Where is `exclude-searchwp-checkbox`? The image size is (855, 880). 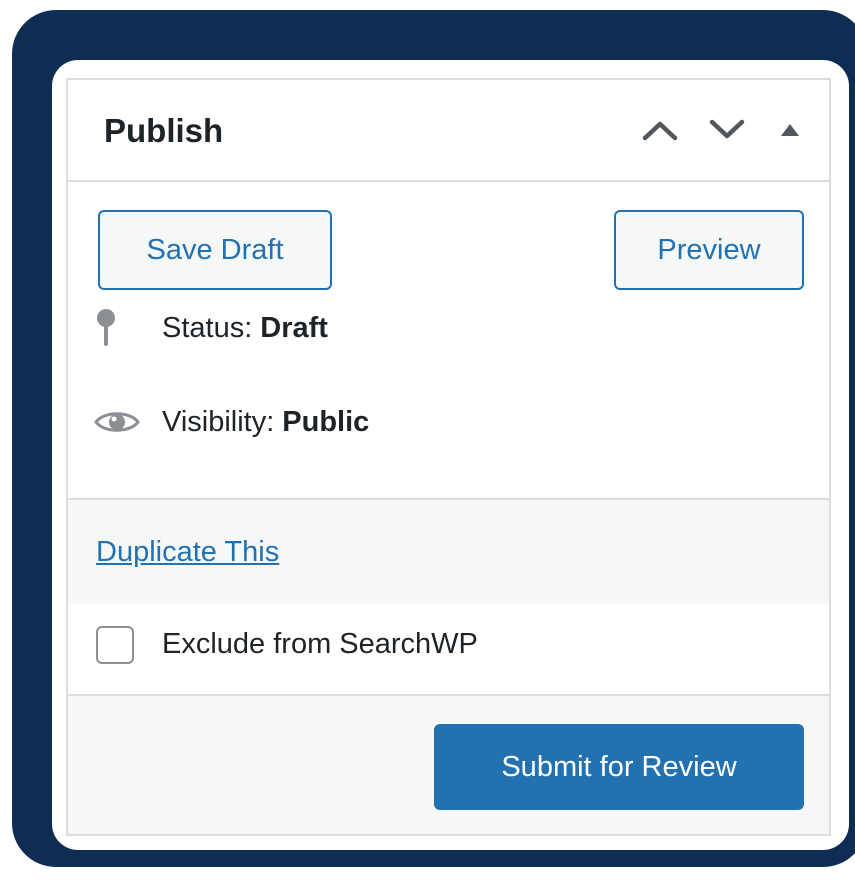 exclude-searchwp-checkbox is located at coordinates (115, 645).